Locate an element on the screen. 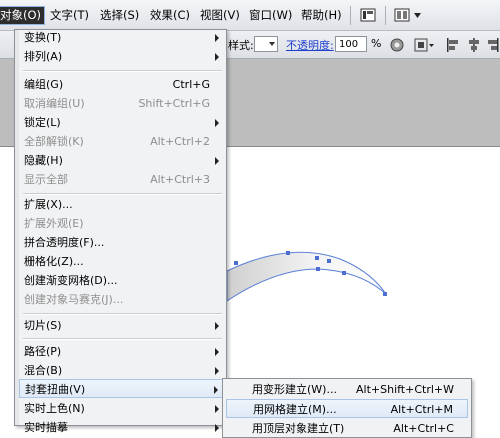 Image resolution: width=500 pixels, height=438 pixels. menu-item-unlock-all: 全部解锁(K) Alt+Ctrl+2 is located at coordinates (117, 141).